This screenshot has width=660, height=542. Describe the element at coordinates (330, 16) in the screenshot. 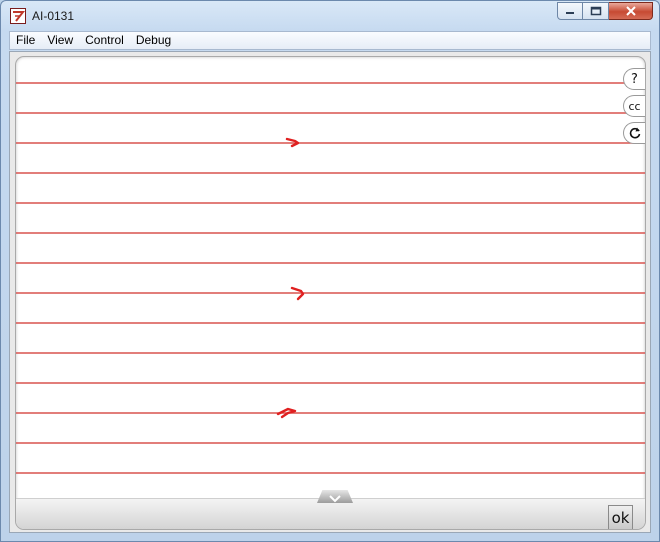

I see `title-bar: AI-0131` at that location.